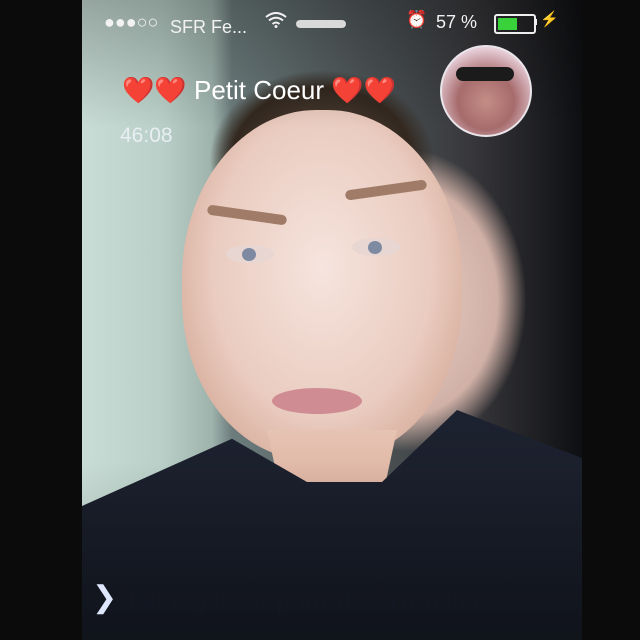  I want to click on status-bar: ●●●○○ SFR Fe... ⏰ 57 % ⚡, so click(330, 22).